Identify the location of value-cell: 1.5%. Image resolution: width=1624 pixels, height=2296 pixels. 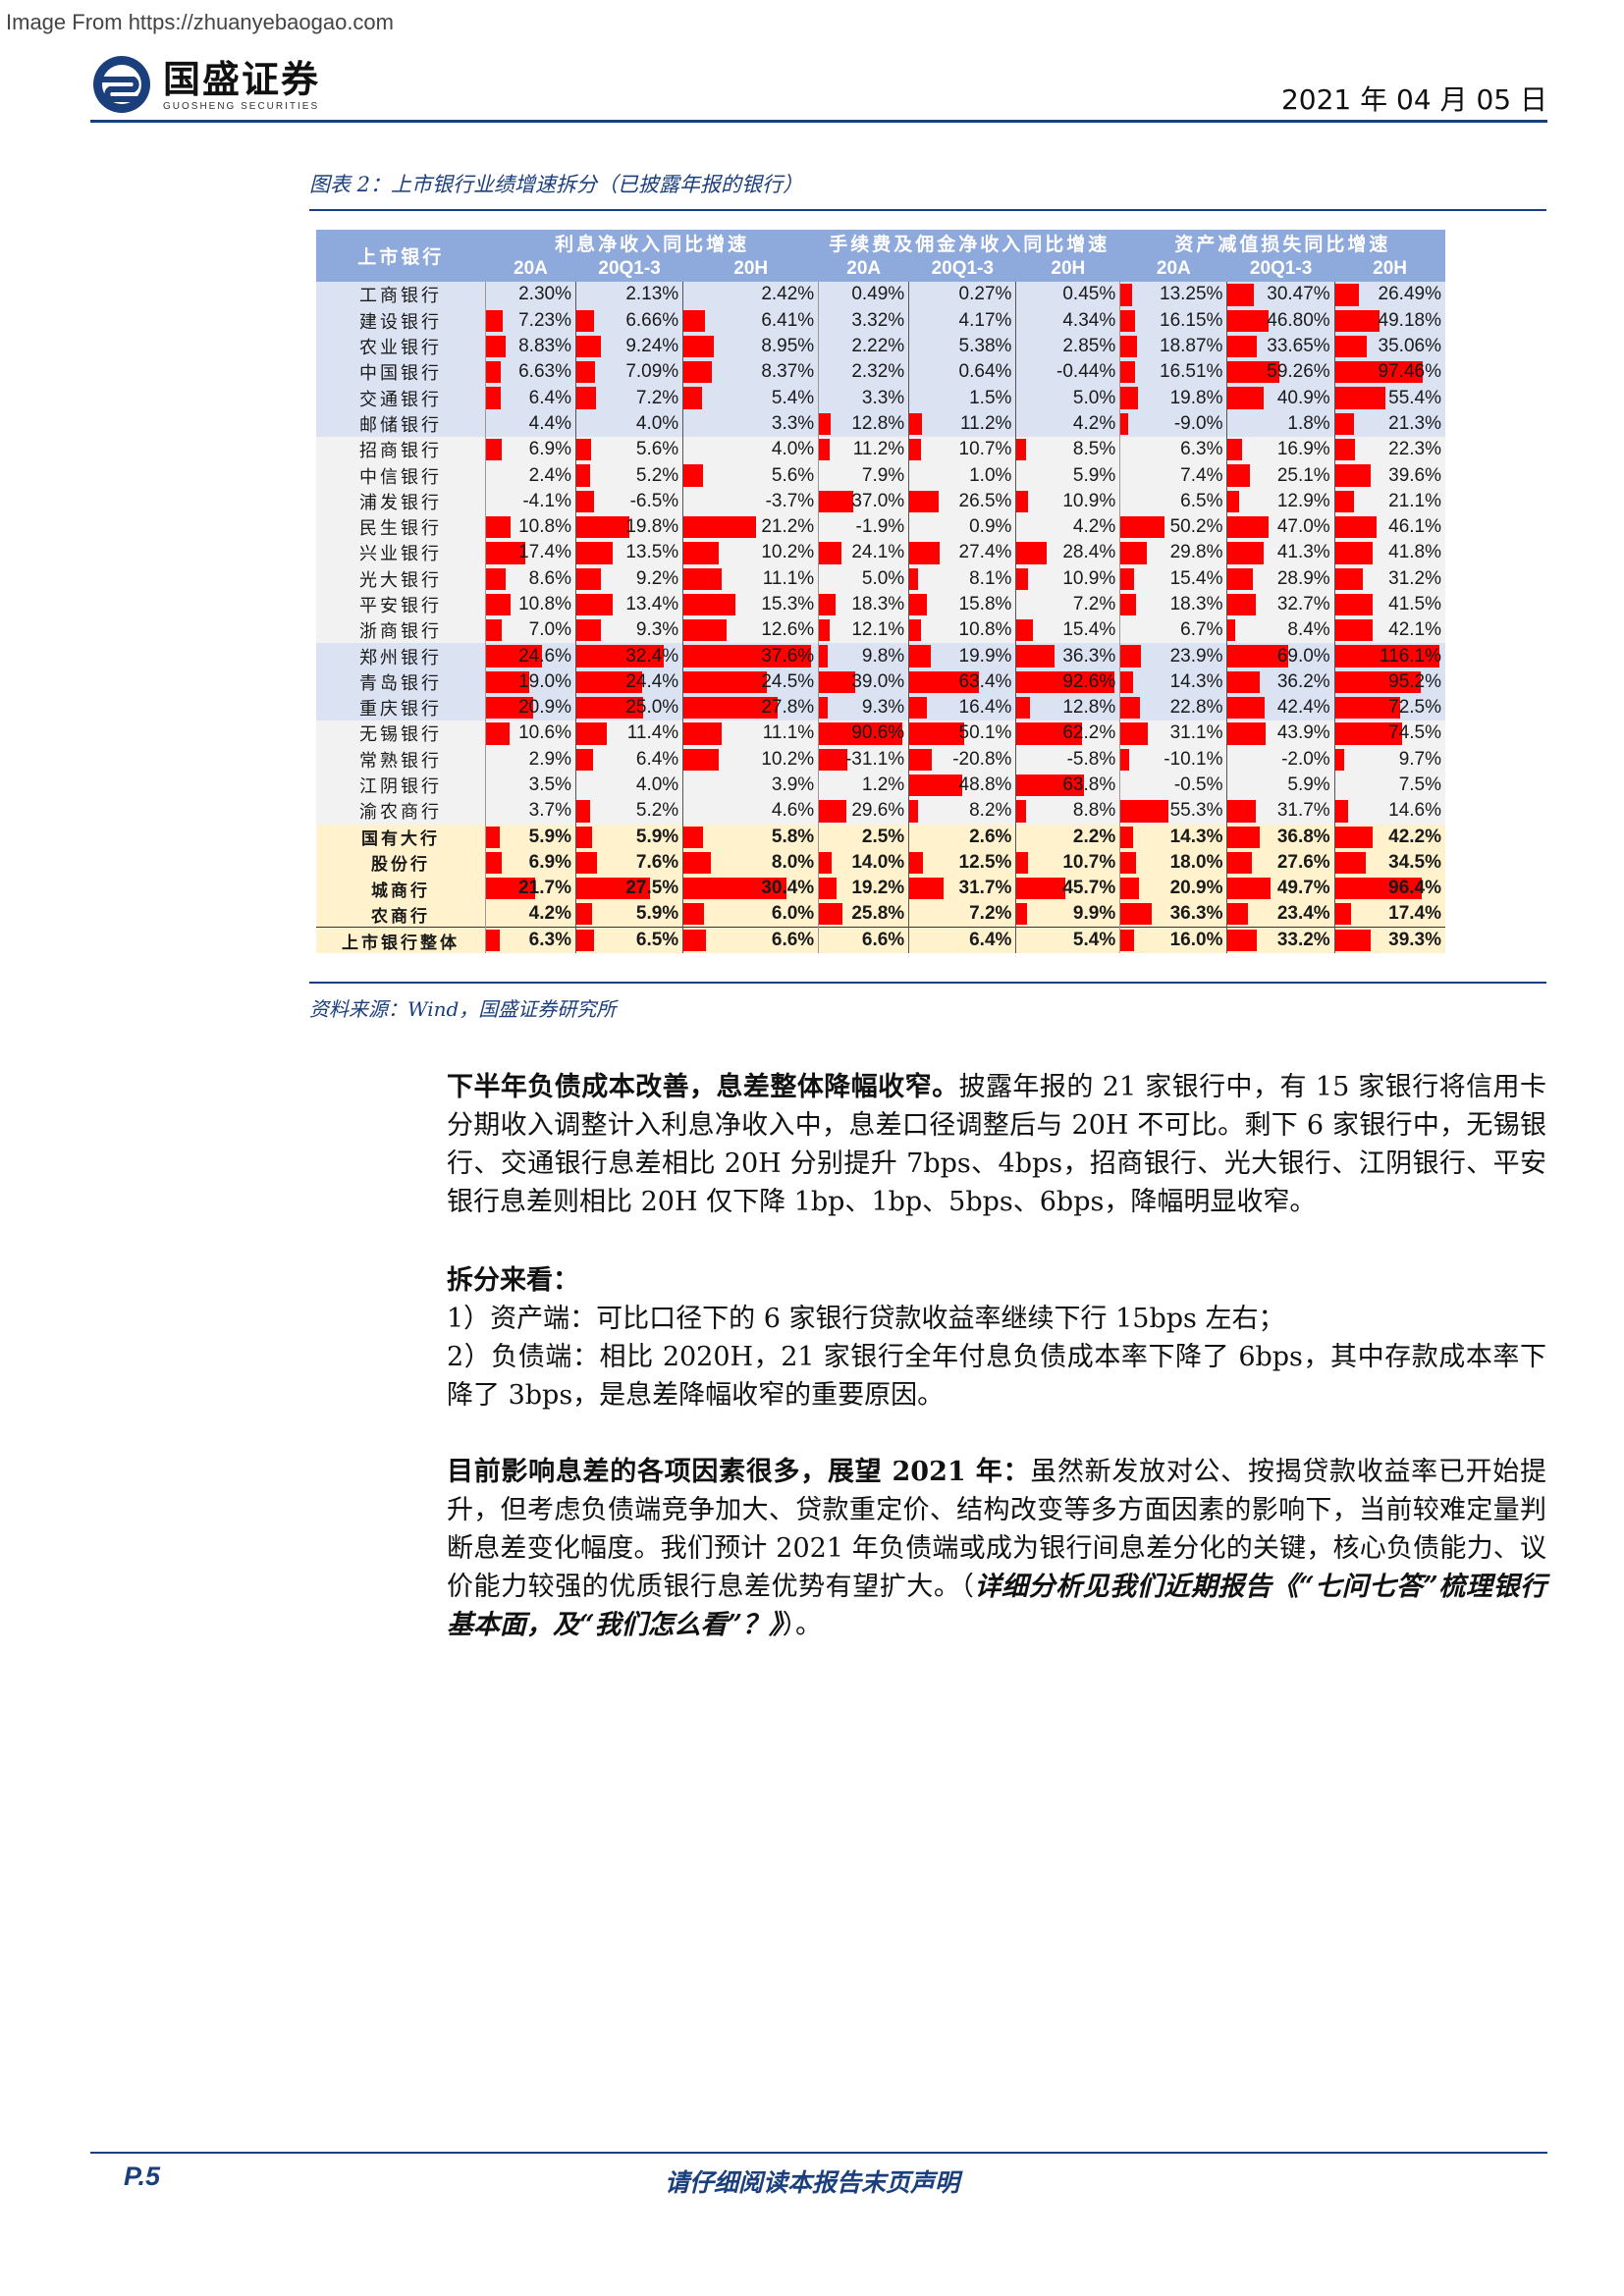
(962, 398).